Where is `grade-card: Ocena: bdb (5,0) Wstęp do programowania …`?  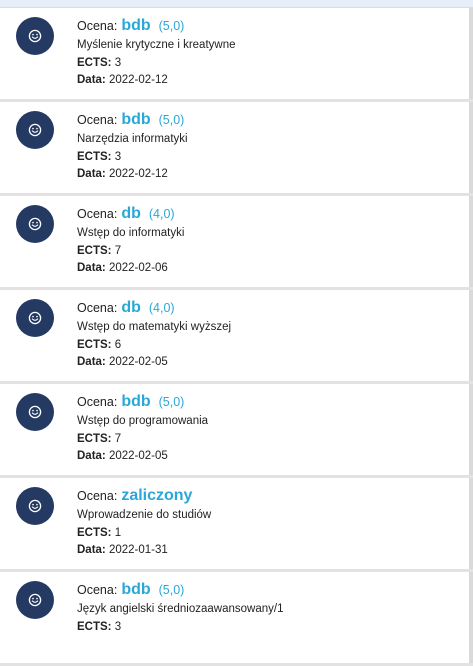 grade-card: Ocena: bdb (5,0) Wstęp do programowania … is located at coordinates (236, 431).